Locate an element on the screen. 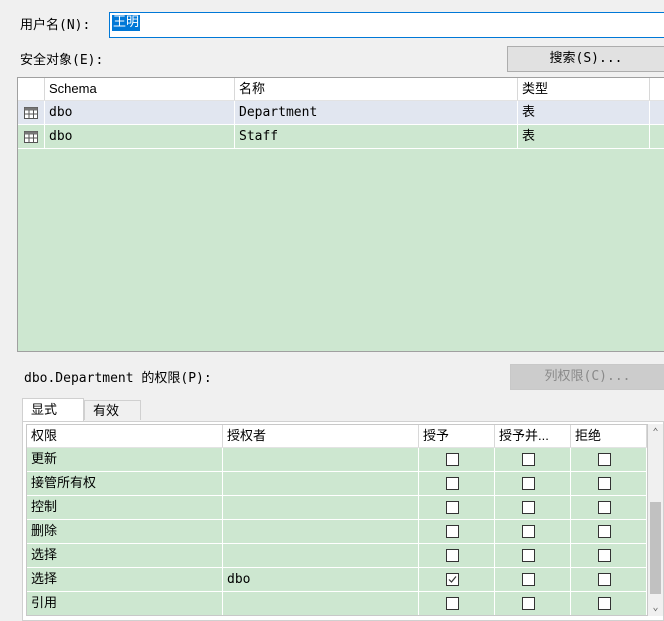 This screenshot has width=664, height=621. permission-row: 删除 is located at coordinates (337, 532).